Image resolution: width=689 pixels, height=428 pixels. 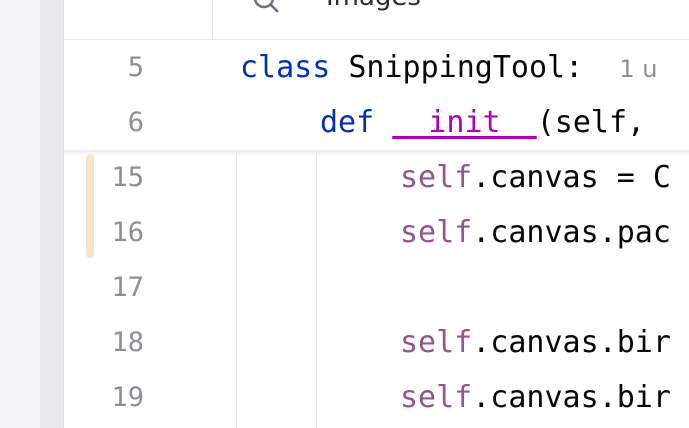 I want to click on line-number: 17, so click(x=127, y=287).